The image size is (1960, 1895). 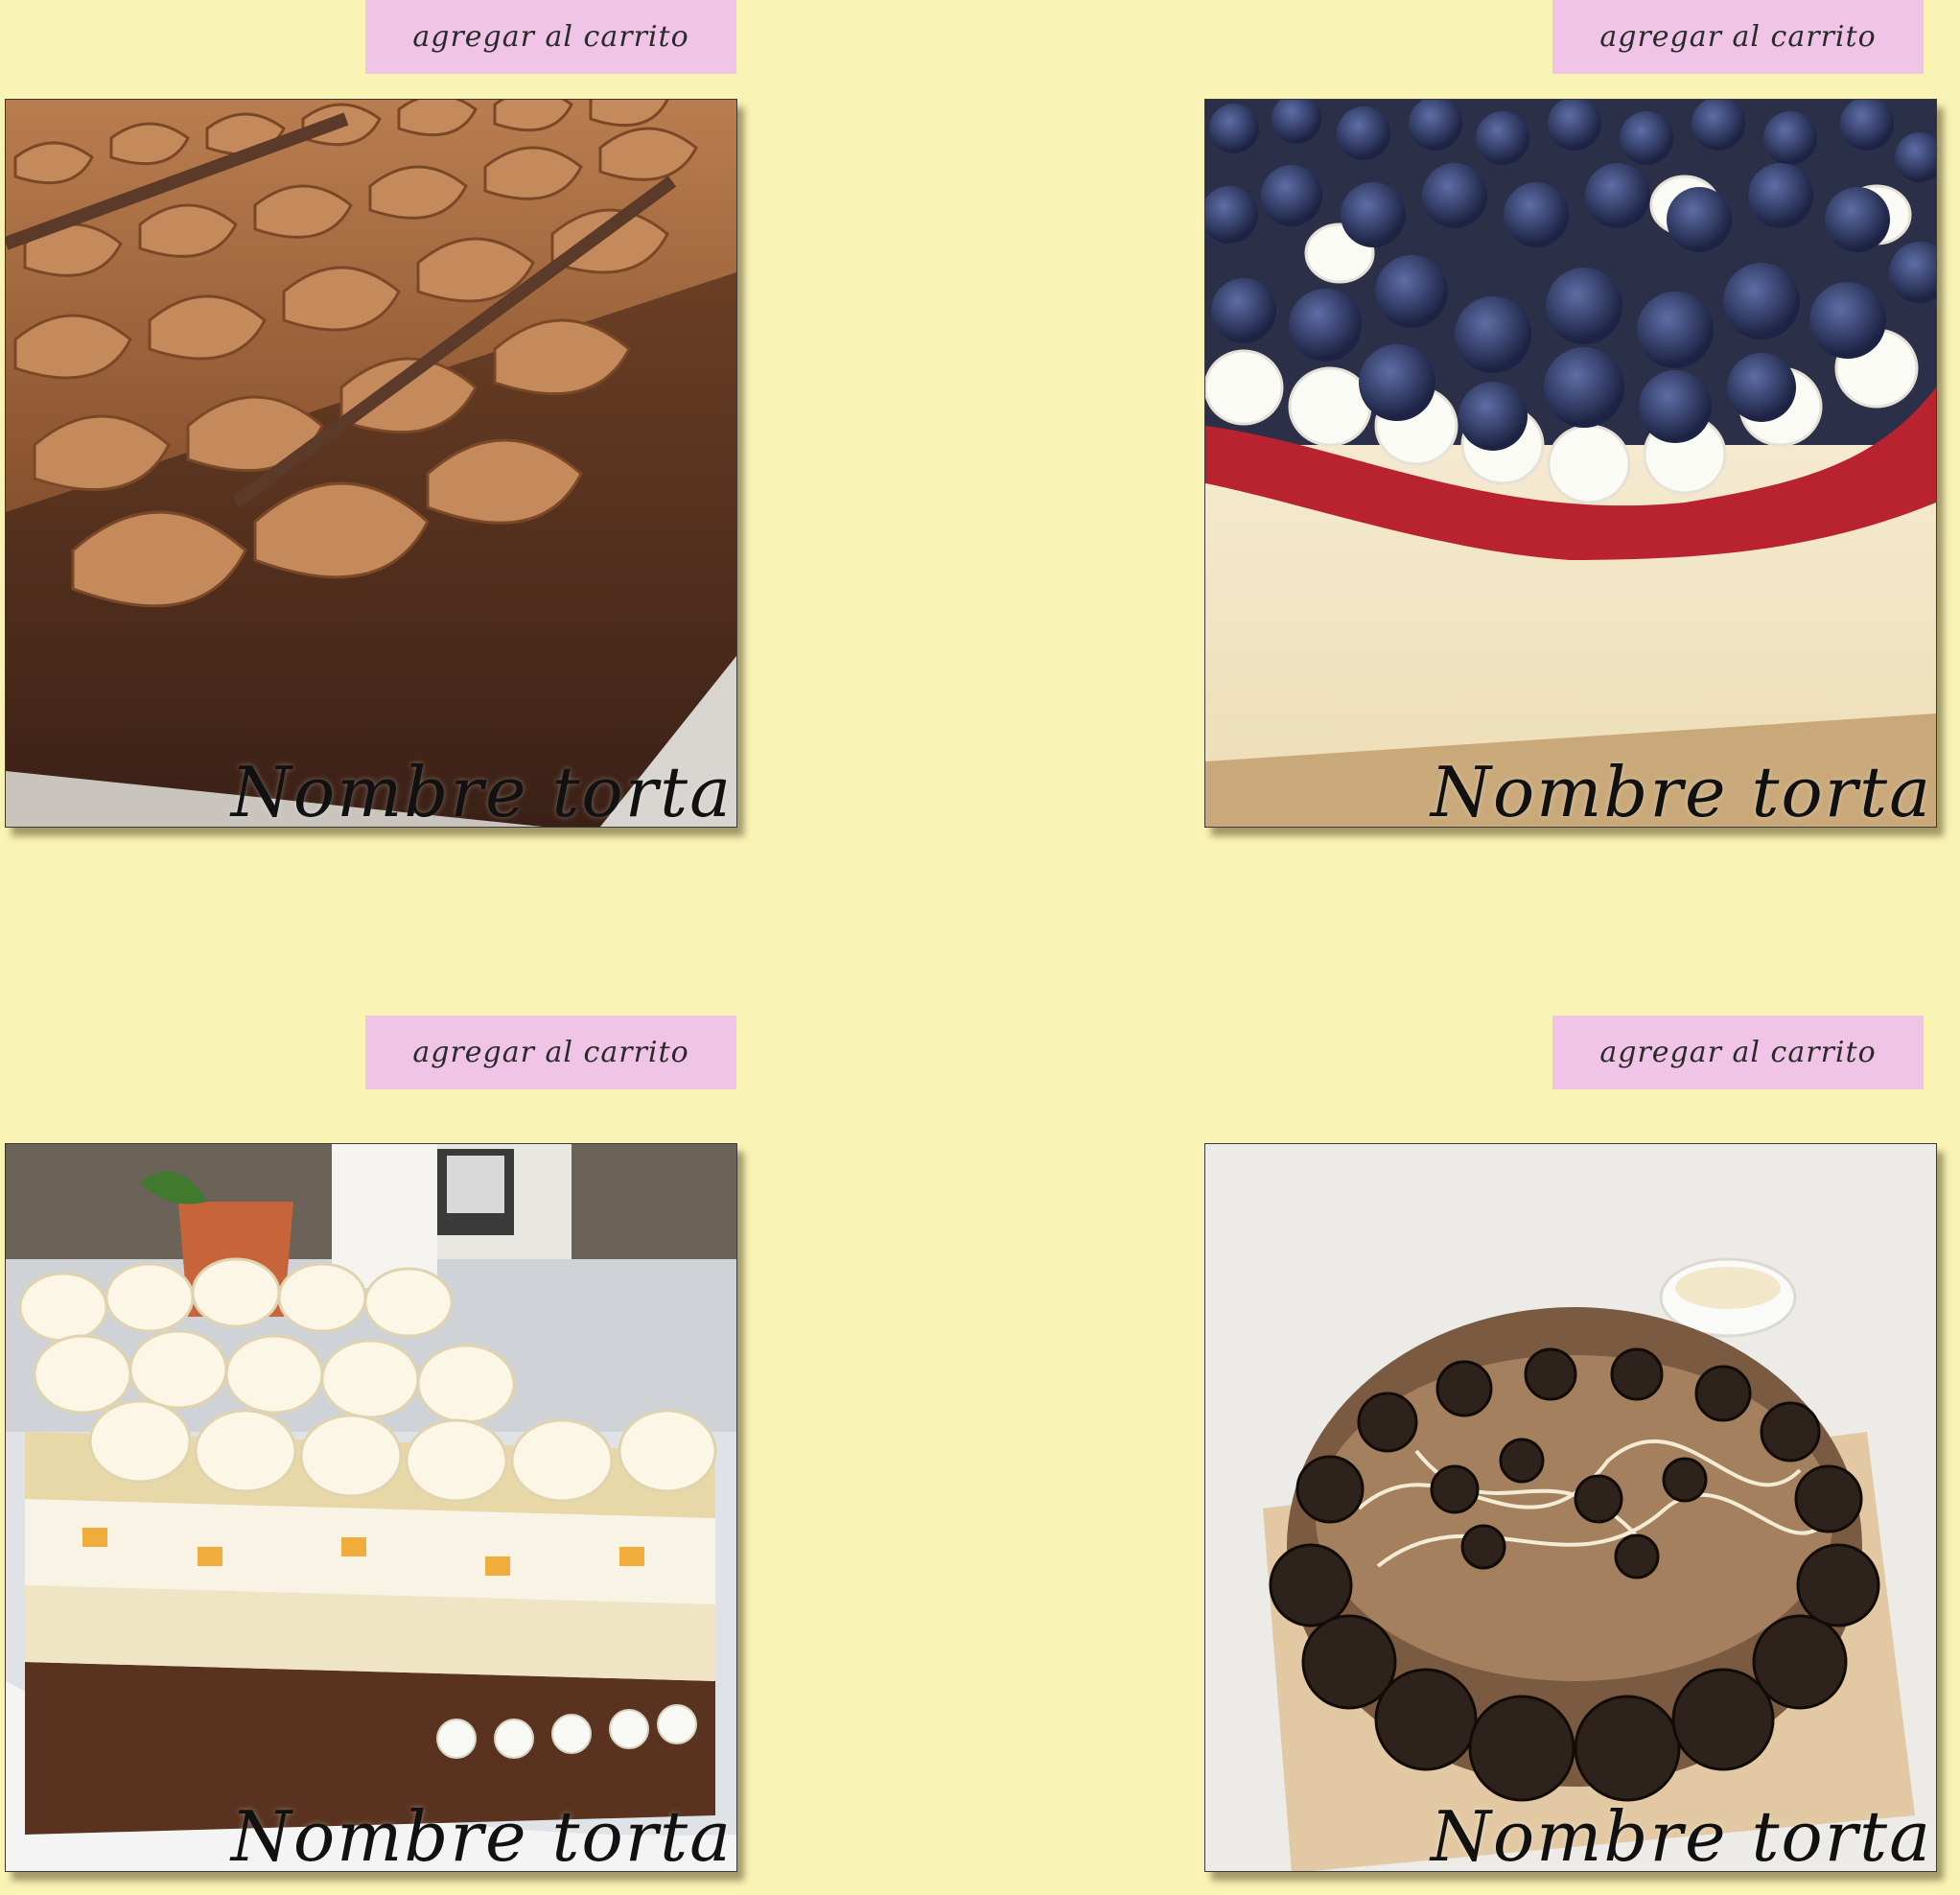 I want to click on oreo-cheesecake-photo, so click(x=1570, y=1507).